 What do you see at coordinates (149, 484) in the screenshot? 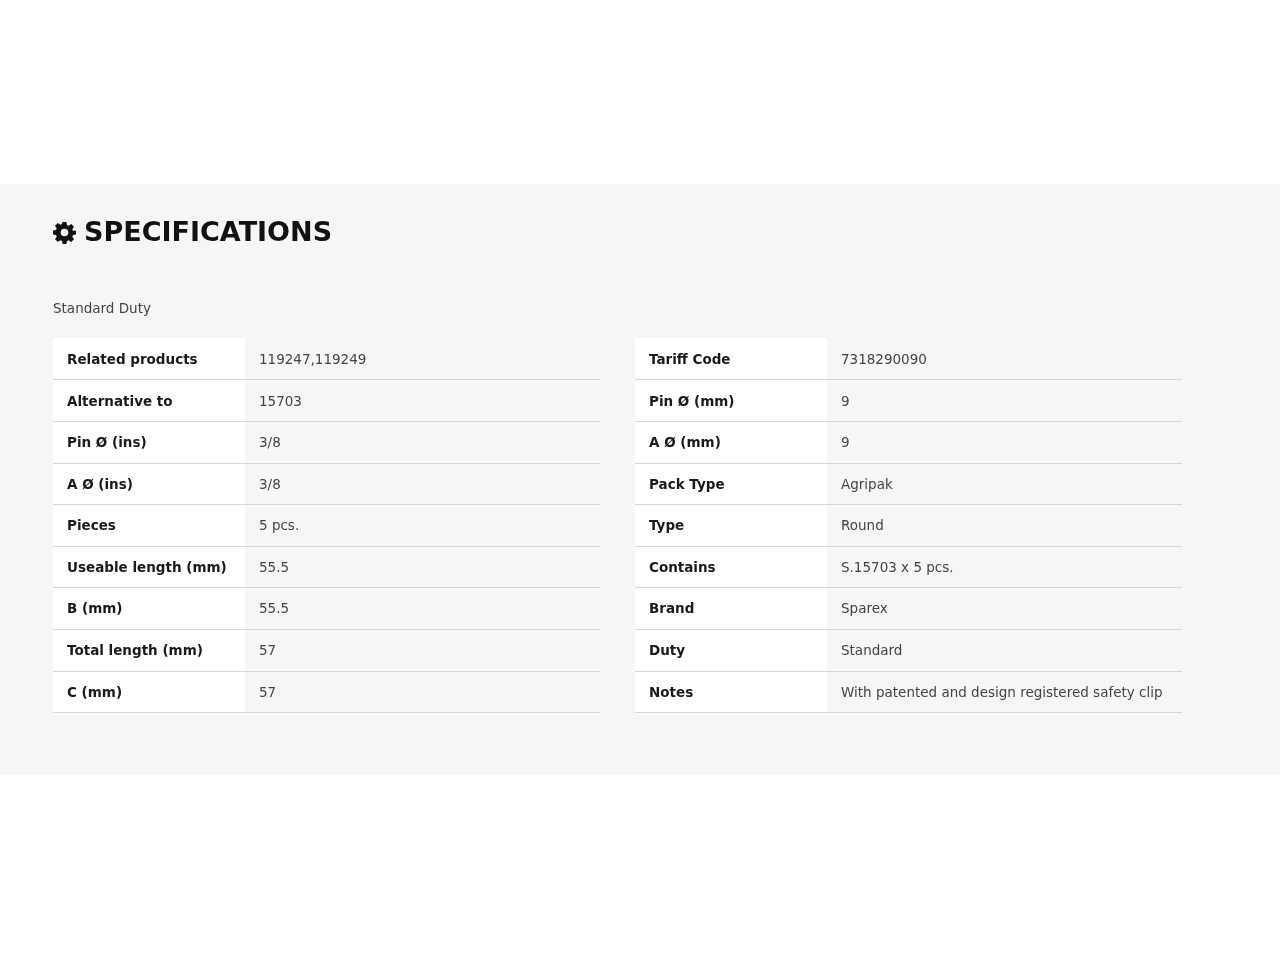
I see `spec-label: A Ø (ins)` at bounding box center [149, 484].